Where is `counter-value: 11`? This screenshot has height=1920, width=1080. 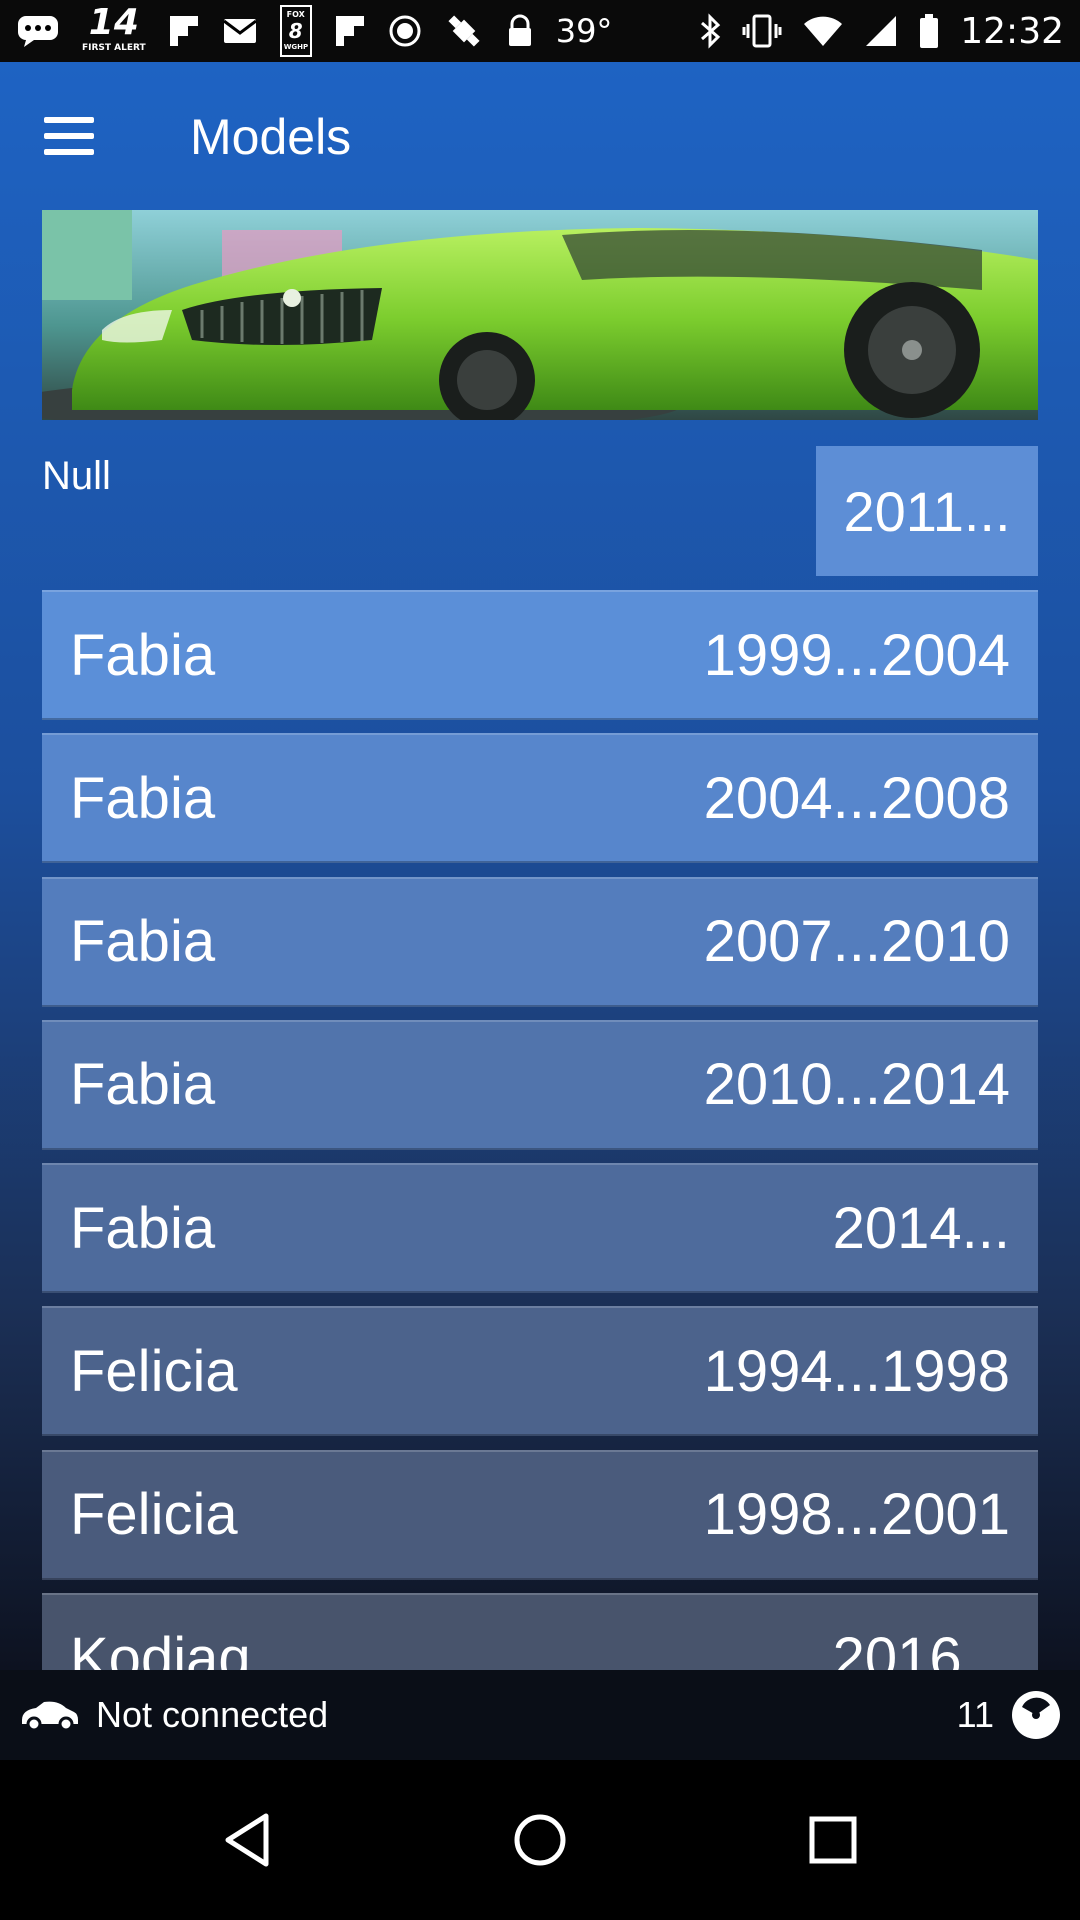
counter-value: 11 is located at coordinates (975, 1714).